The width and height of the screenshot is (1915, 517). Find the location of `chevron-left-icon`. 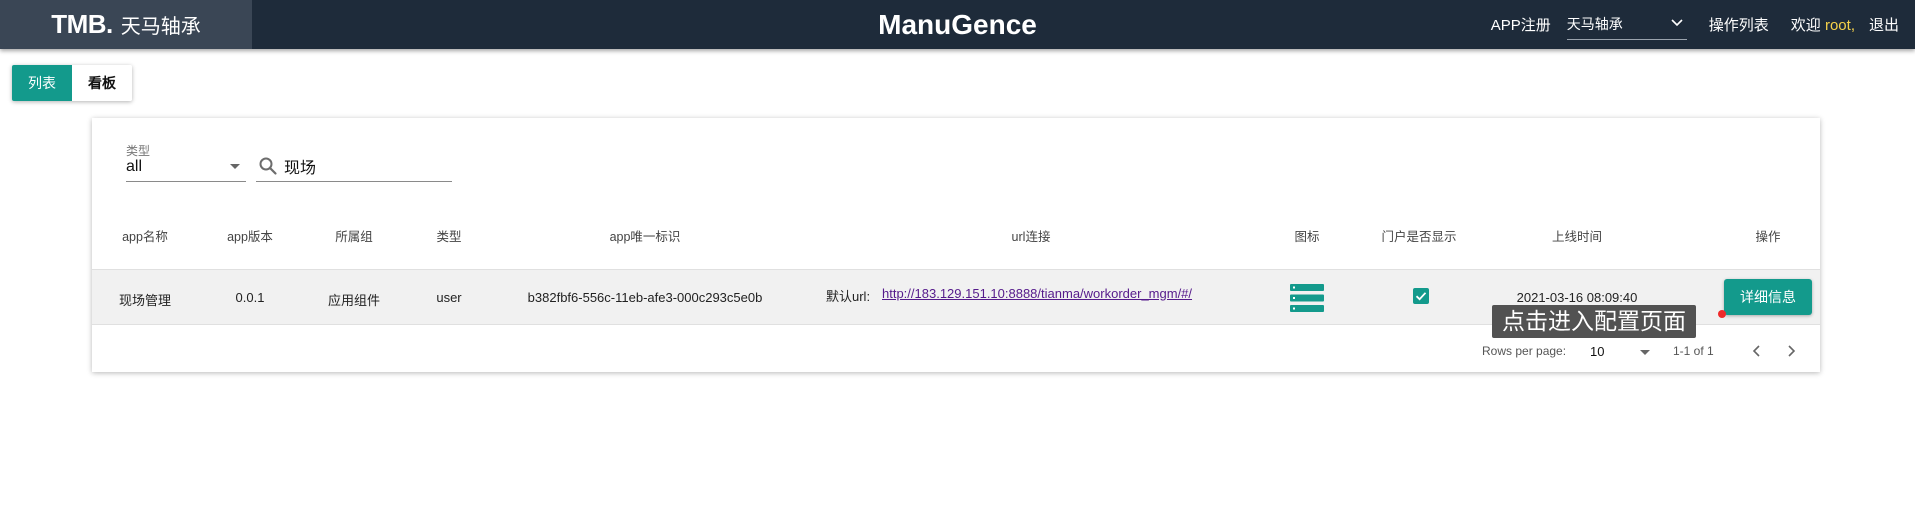

chevron-left-icon is located at coordinates (1757, 351).